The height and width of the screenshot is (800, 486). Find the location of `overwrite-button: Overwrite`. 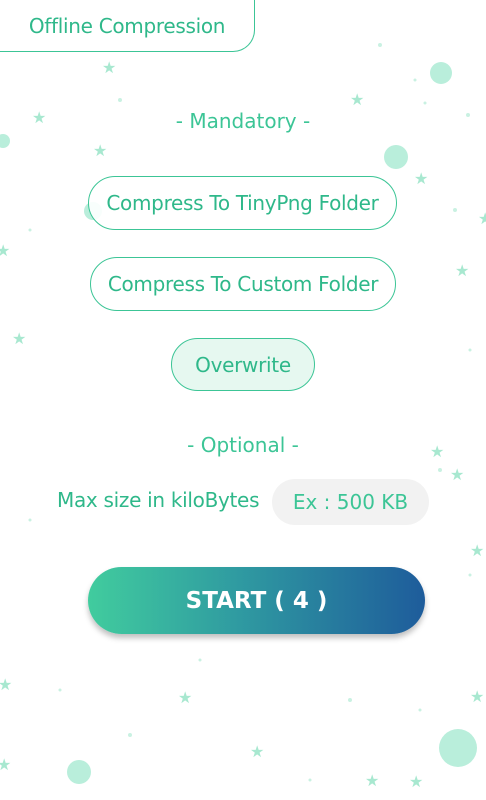

overwrite-button: Overwrite is located at coordinates (243, 364).